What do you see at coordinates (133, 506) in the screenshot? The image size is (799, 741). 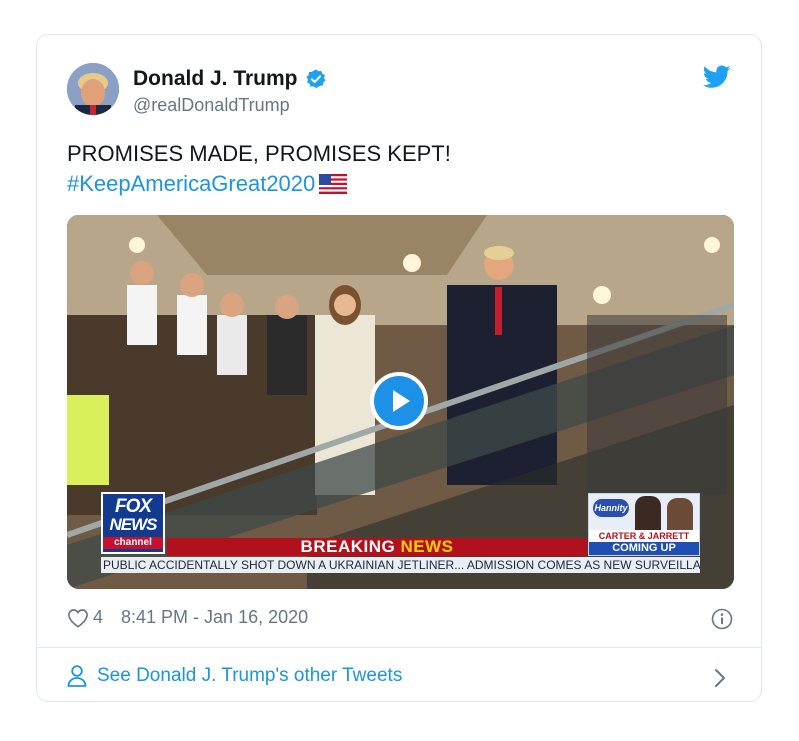 I see `fox-logo-line1: FOX` at bounding box center [133, 506].